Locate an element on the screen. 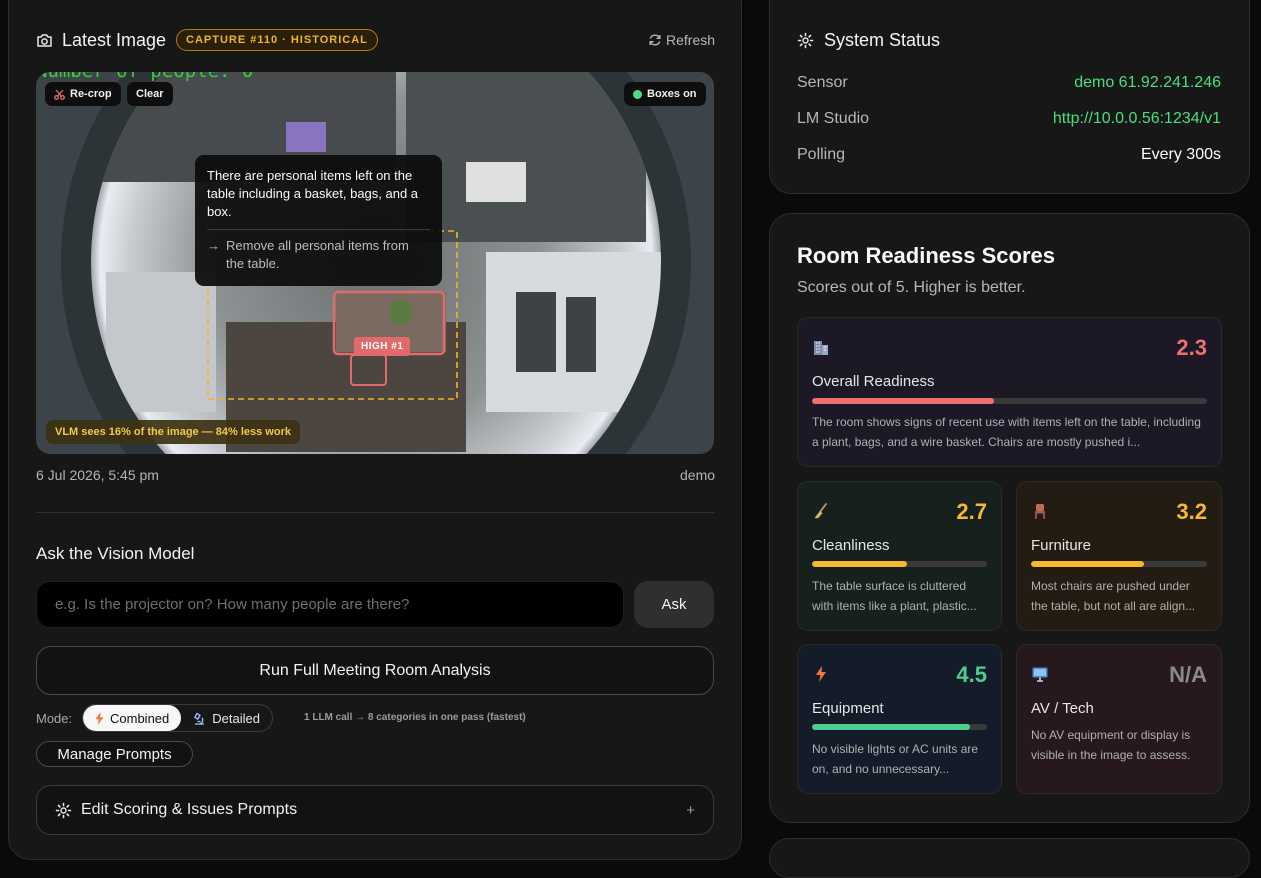  capture-timestamp: 6 Jul 2026, 5:45 pm is located at coordinates (97, 475).